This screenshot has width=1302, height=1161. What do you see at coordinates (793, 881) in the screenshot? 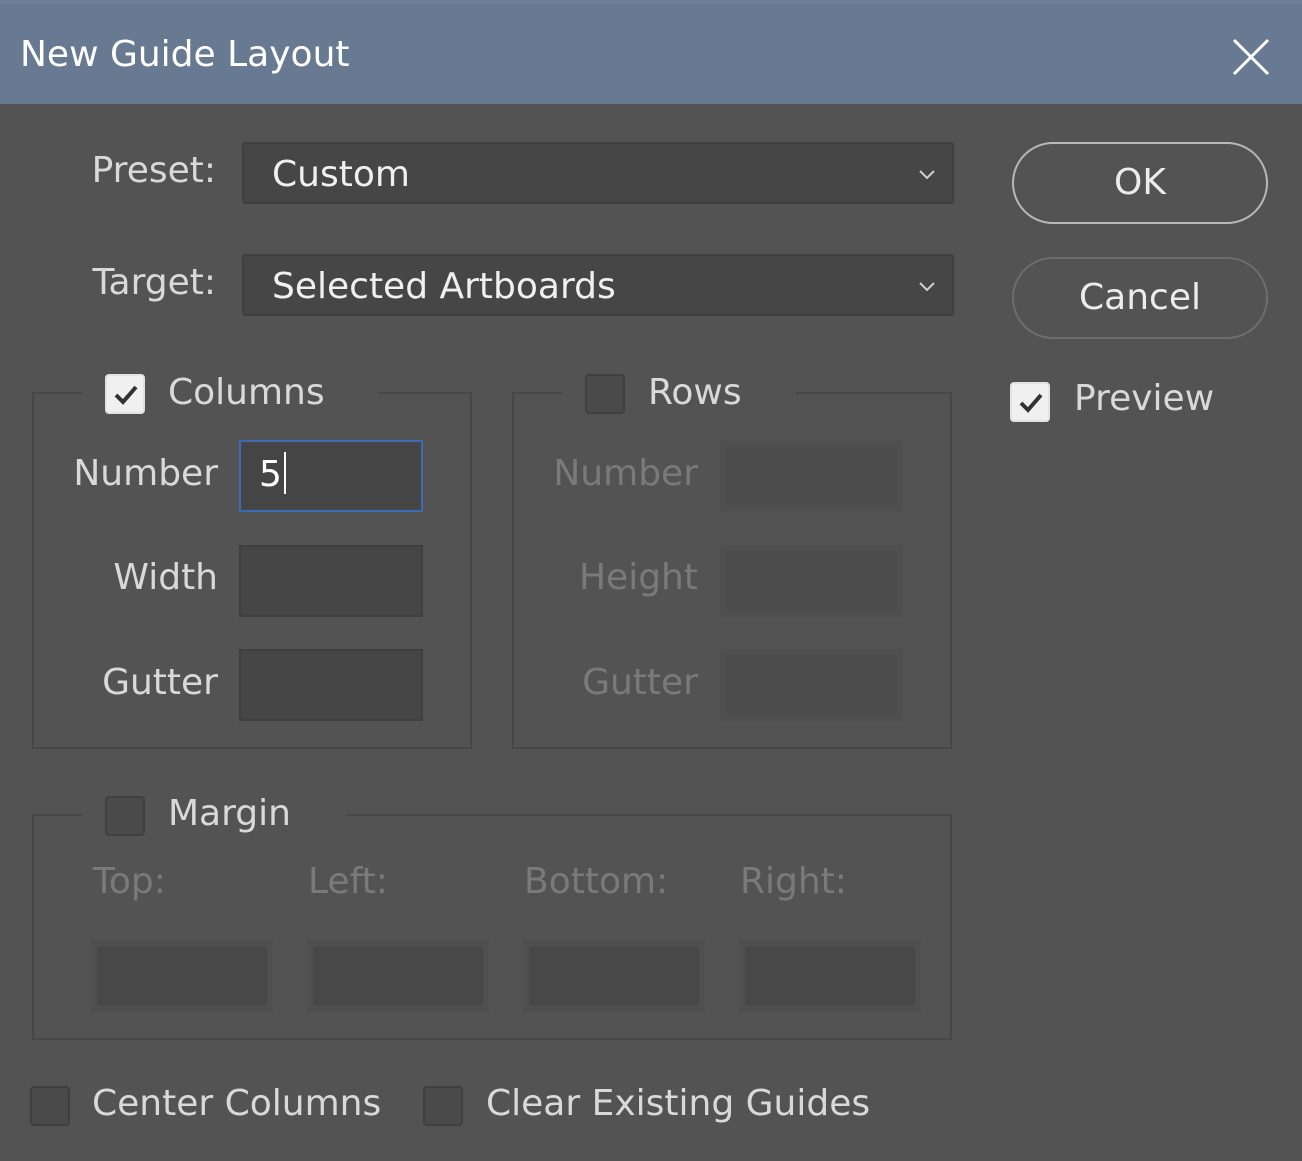
I see `margin-right-label: Right:` at bounding box center [793, 881].